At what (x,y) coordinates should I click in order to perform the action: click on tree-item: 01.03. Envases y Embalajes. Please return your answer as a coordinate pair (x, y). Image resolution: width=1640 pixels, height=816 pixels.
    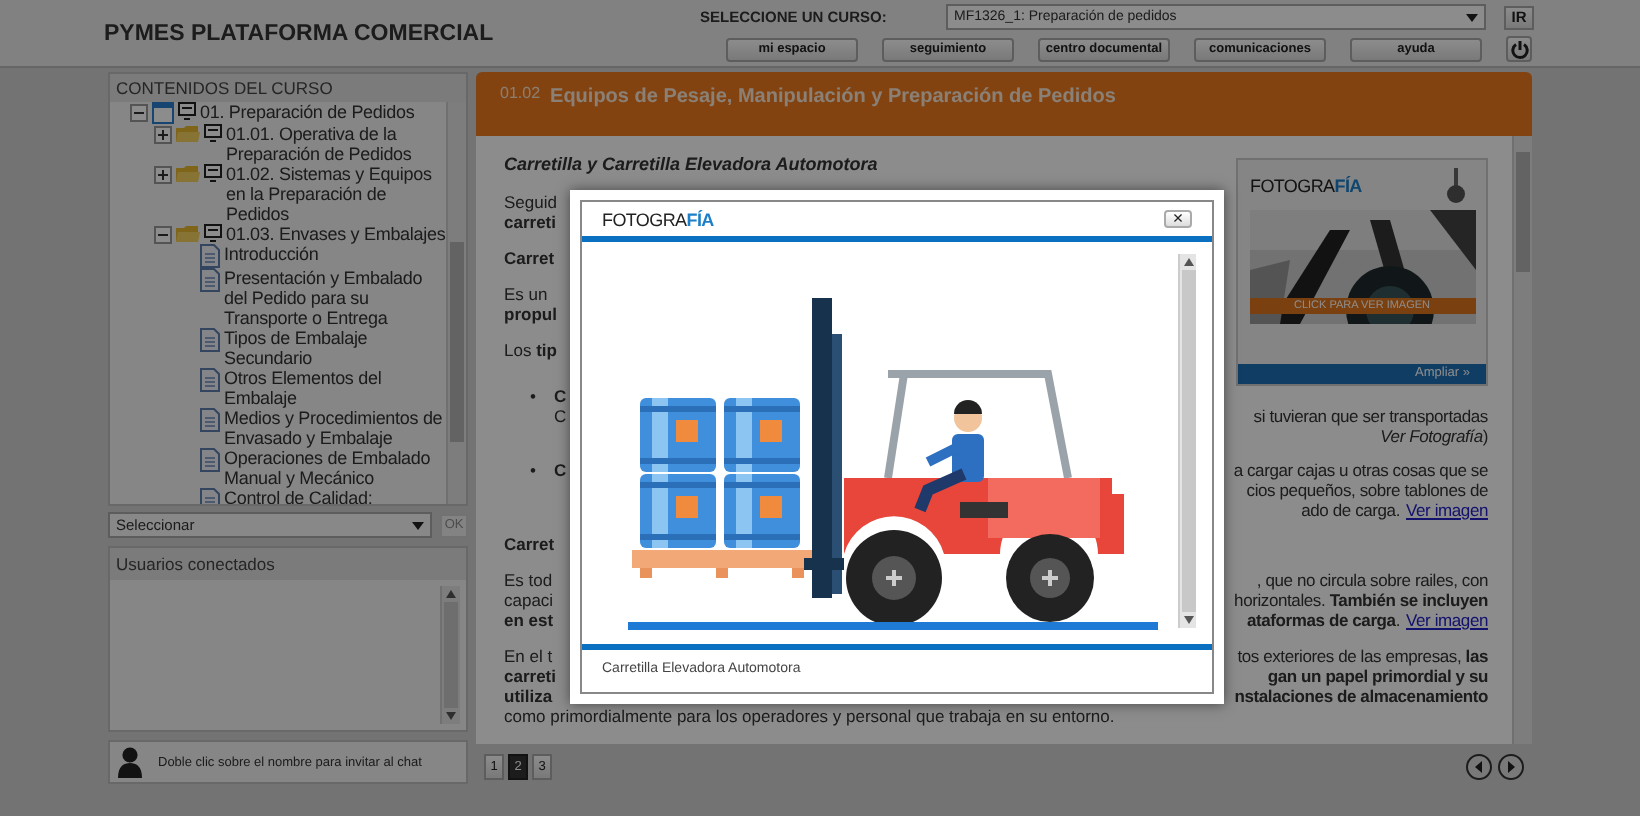
    Looking at the image, I should click on (336, 234).